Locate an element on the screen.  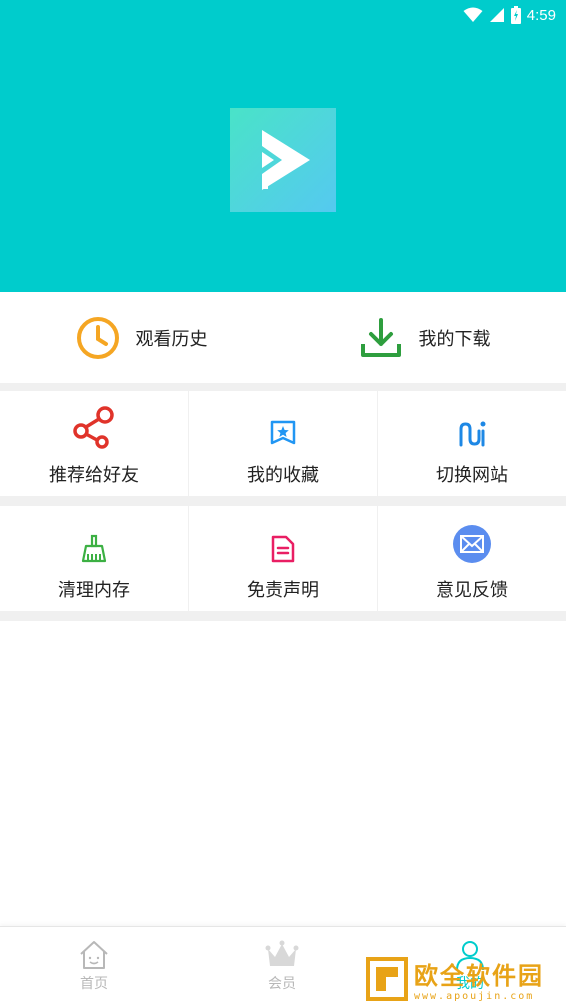
nav-home: 首页 is located at coordinates (94, 966).